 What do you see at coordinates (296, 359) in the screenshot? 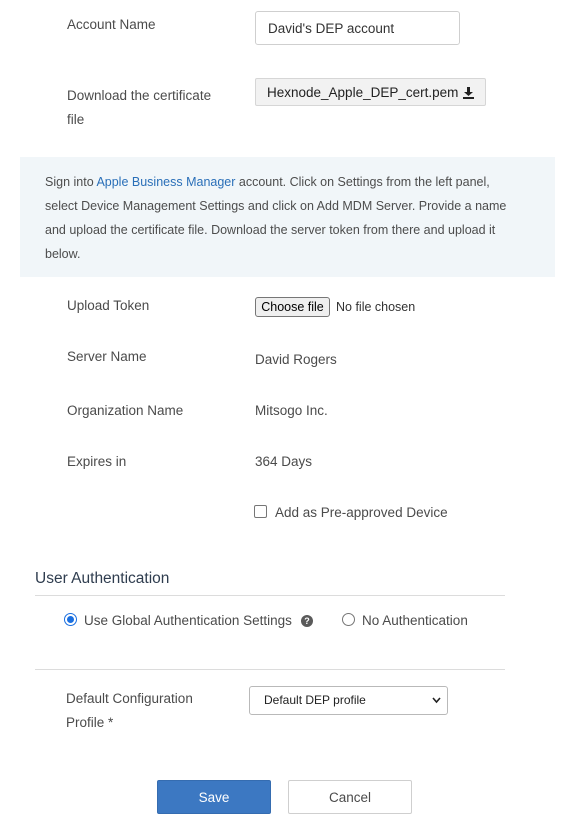
I see `server-name-value: David Rogers` at bounding box center [296, 359].